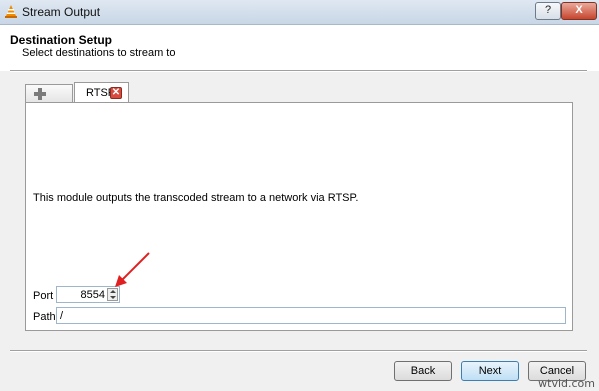 The image size is (599, 391). Describe the element at coordinates (93, 295) in the screenshot. I see `port-value: 8554` at that location.